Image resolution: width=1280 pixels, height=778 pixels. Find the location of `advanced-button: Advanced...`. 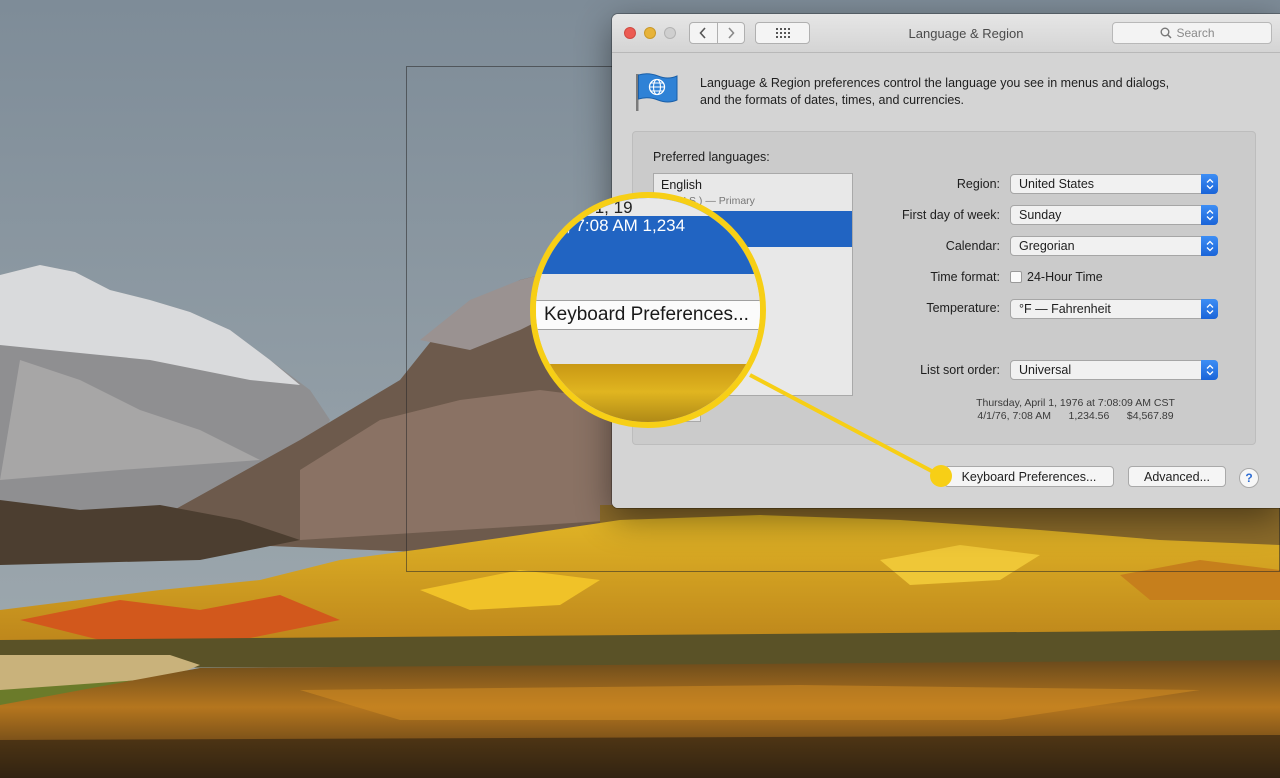

advanced-button: Advanced... is located at coordinates (1177, 476).